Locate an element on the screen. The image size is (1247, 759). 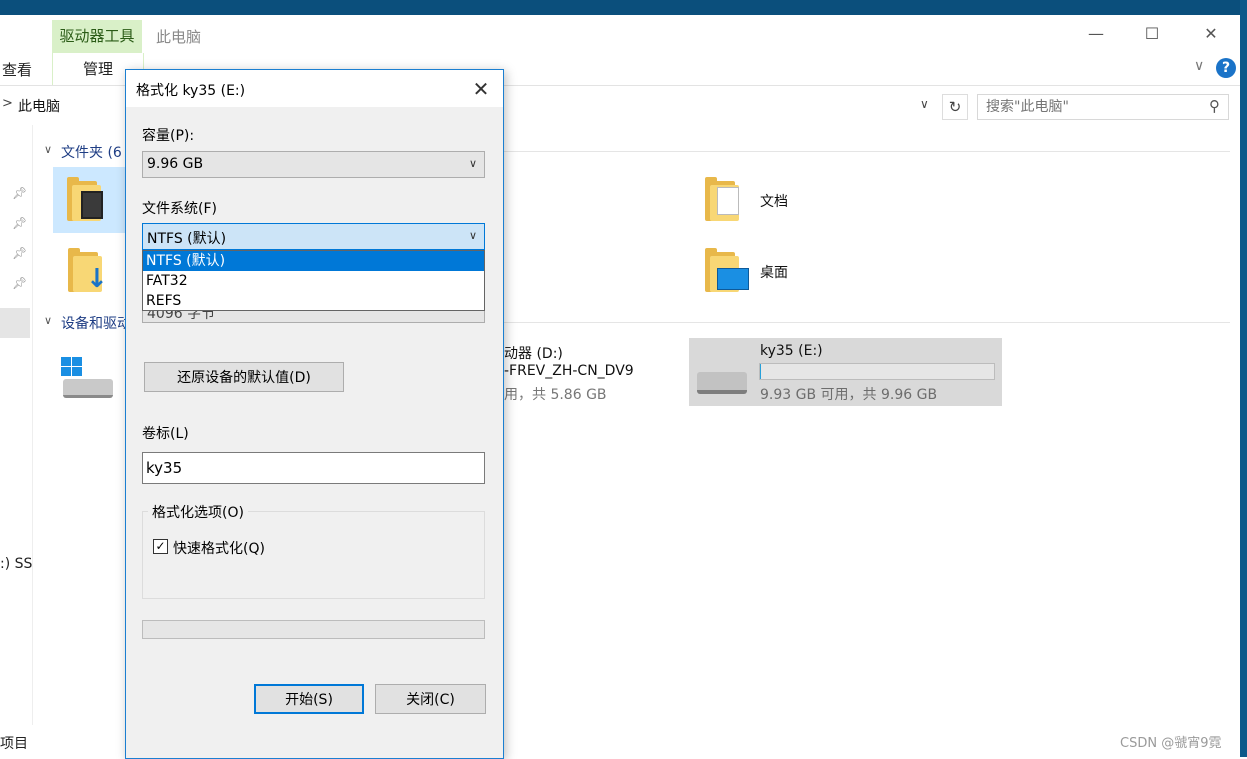
drive-e-name: ky35 (E:) is located at coordinates (791, 351).